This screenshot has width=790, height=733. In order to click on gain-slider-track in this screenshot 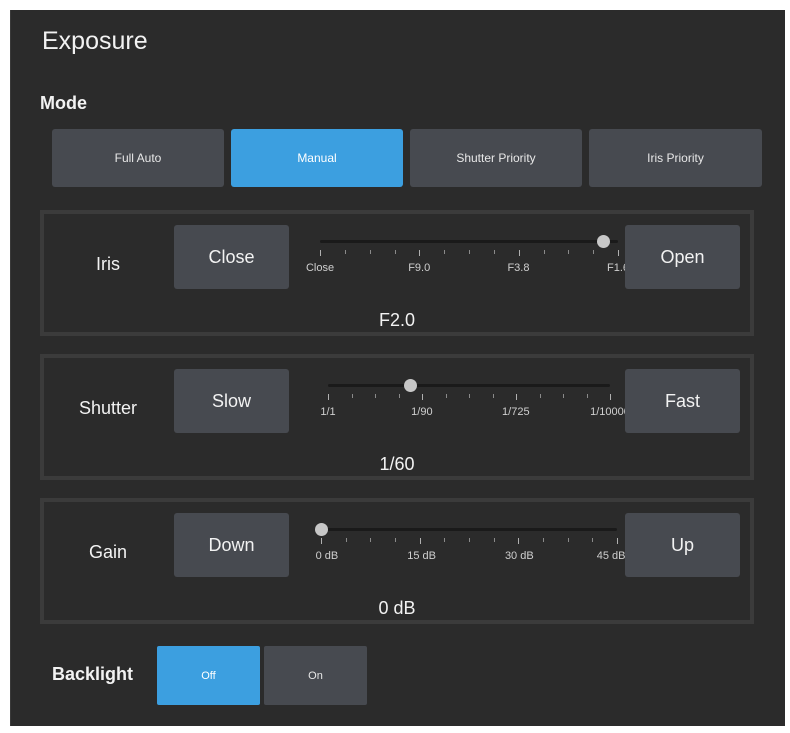, I will do `click(469, 529)`.